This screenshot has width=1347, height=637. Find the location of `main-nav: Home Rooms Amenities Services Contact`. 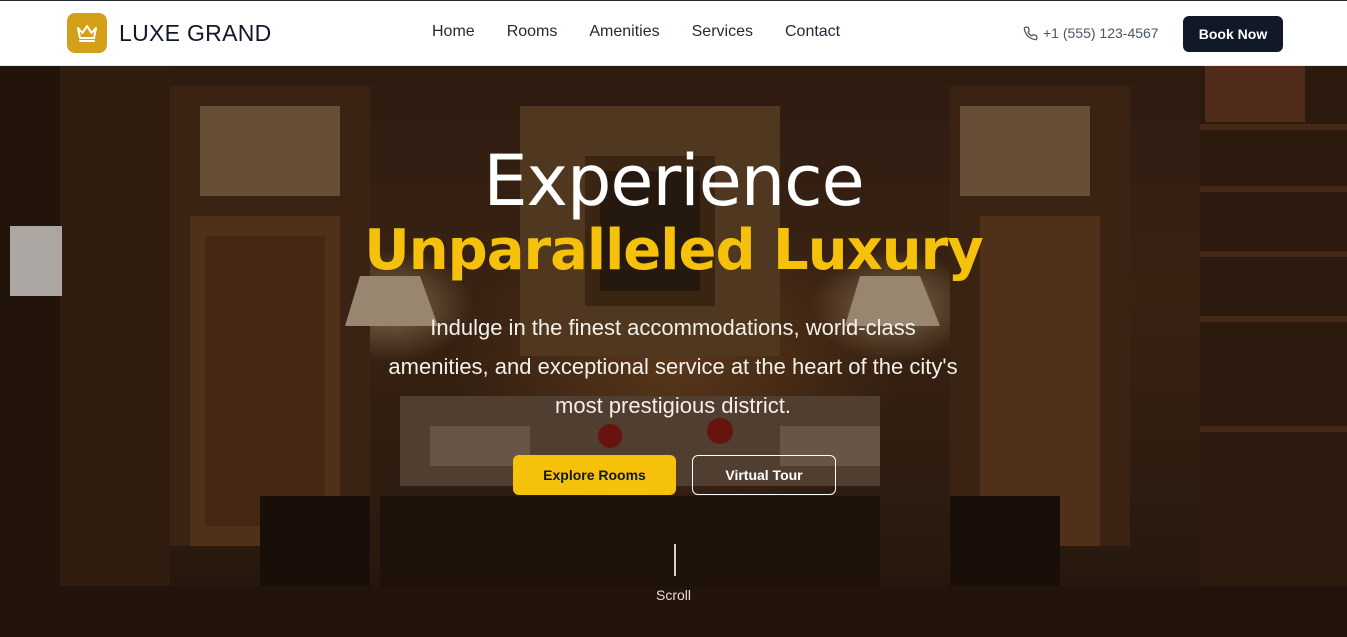

main-nav: Home Rooms Amenities Services Contact is located at coordinates (652, 32).